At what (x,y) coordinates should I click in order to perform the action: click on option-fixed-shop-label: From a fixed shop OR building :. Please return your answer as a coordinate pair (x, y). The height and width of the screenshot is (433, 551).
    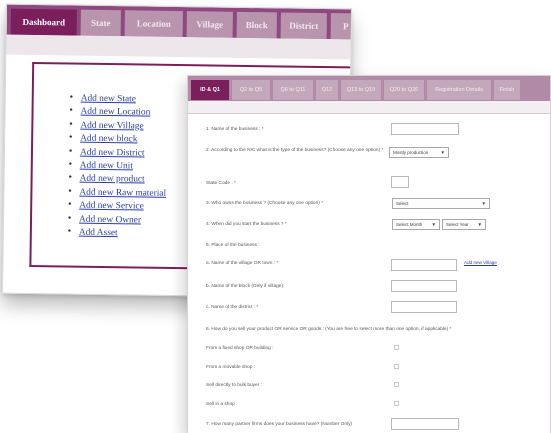
    Looking at the image, I should click on (240, 348).